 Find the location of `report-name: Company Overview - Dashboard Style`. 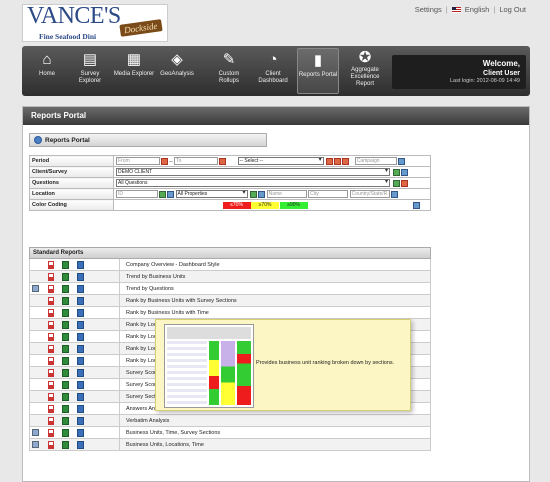

report-name: Company Overview - Dashboard Style is located at coordinates (170, 265).